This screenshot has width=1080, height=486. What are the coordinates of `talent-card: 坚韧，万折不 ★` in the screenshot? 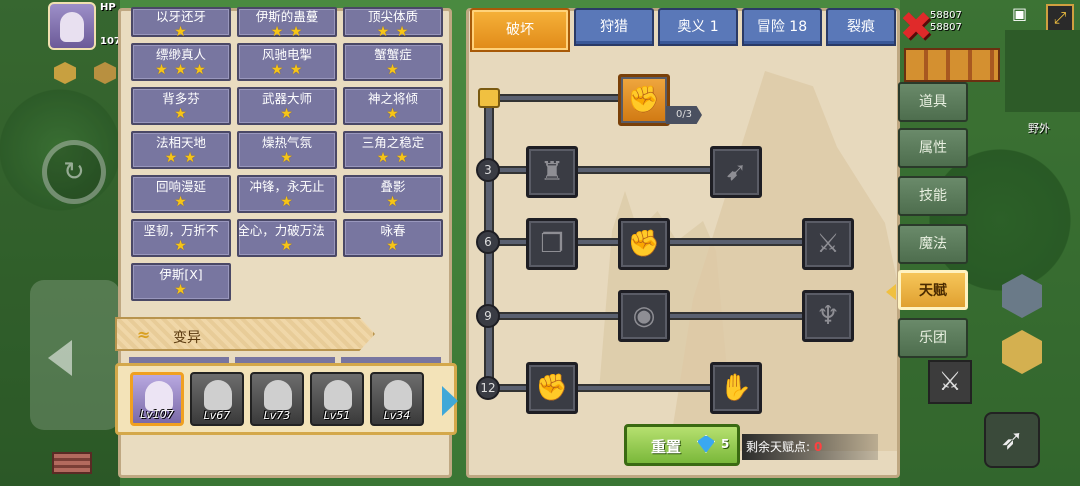 It's located at (181, 238).